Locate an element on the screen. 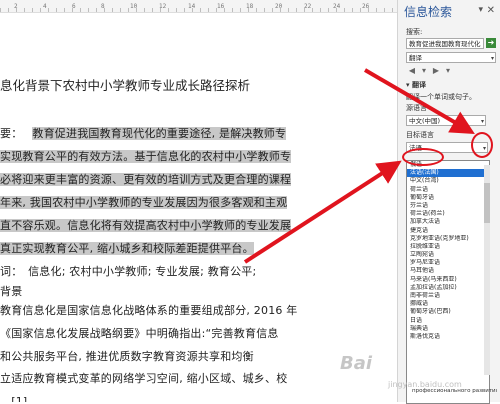 This screenshot has height=404, width=500. document-line: 必将迎来更丰富的资源、更有效的培训方式及更合理的课程 is located at coordinates (146, 179).